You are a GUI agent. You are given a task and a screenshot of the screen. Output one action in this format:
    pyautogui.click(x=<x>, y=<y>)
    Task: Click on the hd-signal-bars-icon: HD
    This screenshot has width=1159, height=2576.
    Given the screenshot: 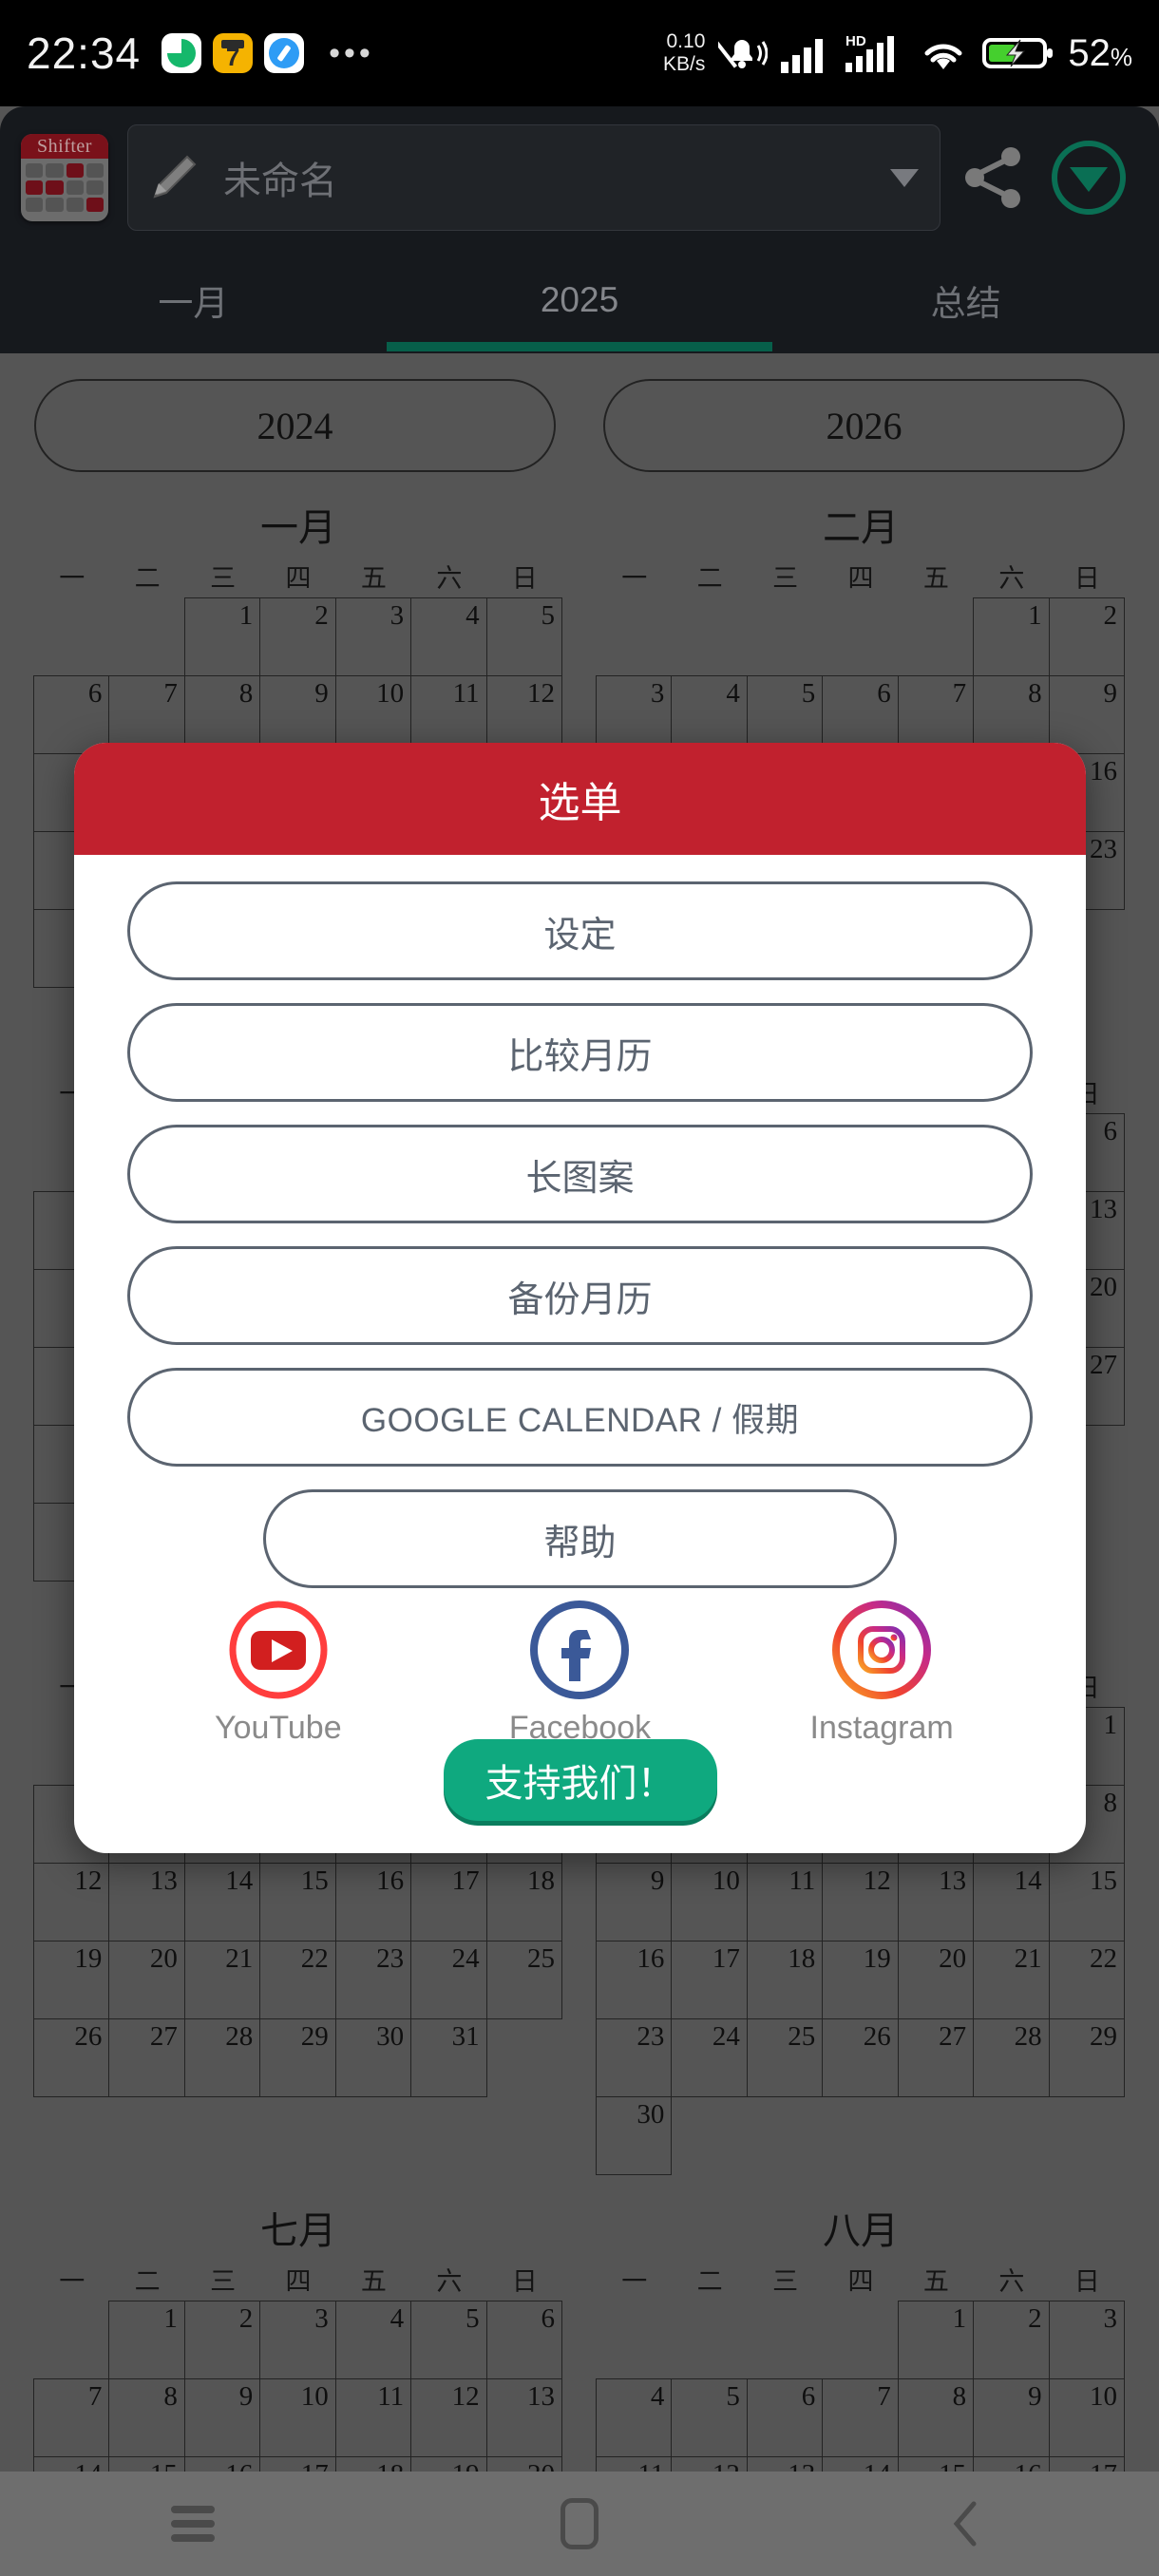 What is the action you would take?
    pyautogui.click(x=870, y=52)
    